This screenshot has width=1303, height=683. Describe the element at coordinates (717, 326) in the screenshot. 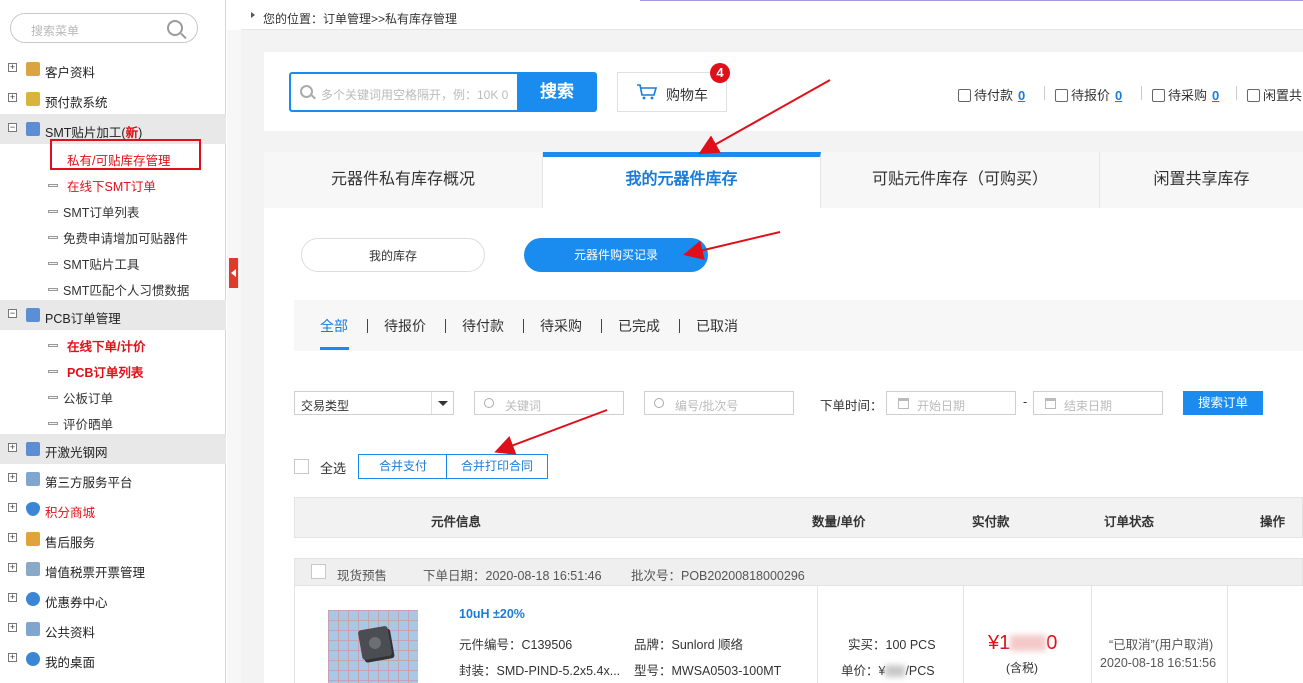

I see `filter-tab-cancelled: 已取消` at that location.